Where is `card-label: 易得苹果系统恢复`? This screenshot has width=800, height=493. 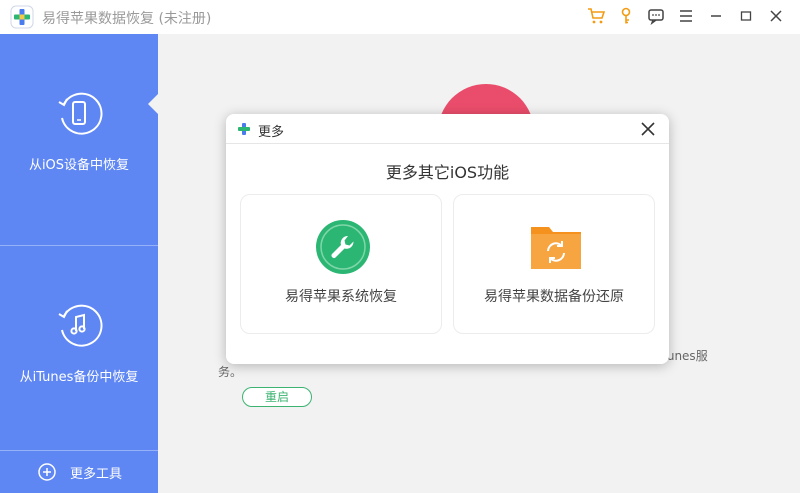
card-label: 易得苹果系统恢复 is located at coordinates (341, 297).